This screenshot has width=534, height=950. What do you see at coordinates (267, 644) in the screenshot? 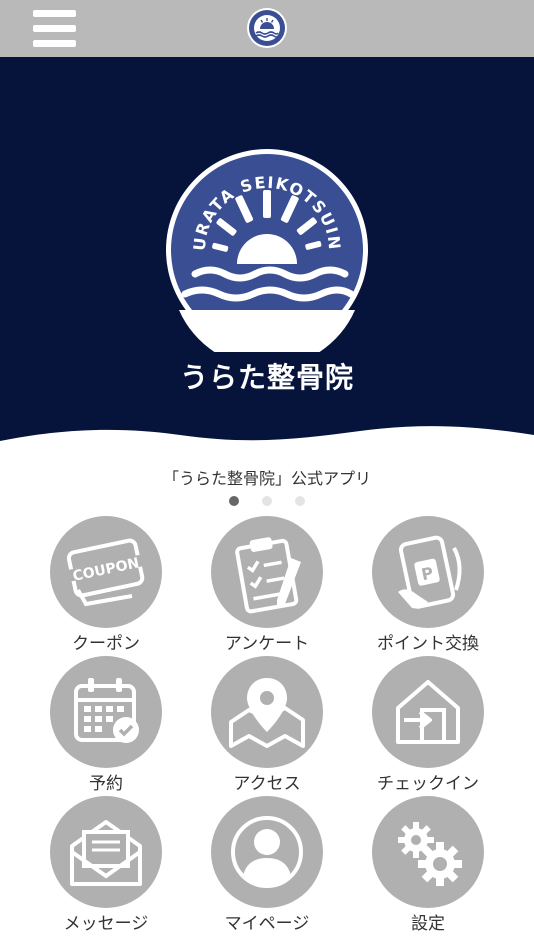
I see `menu-label-survey: アンケート` at bounding box center [267, 644].